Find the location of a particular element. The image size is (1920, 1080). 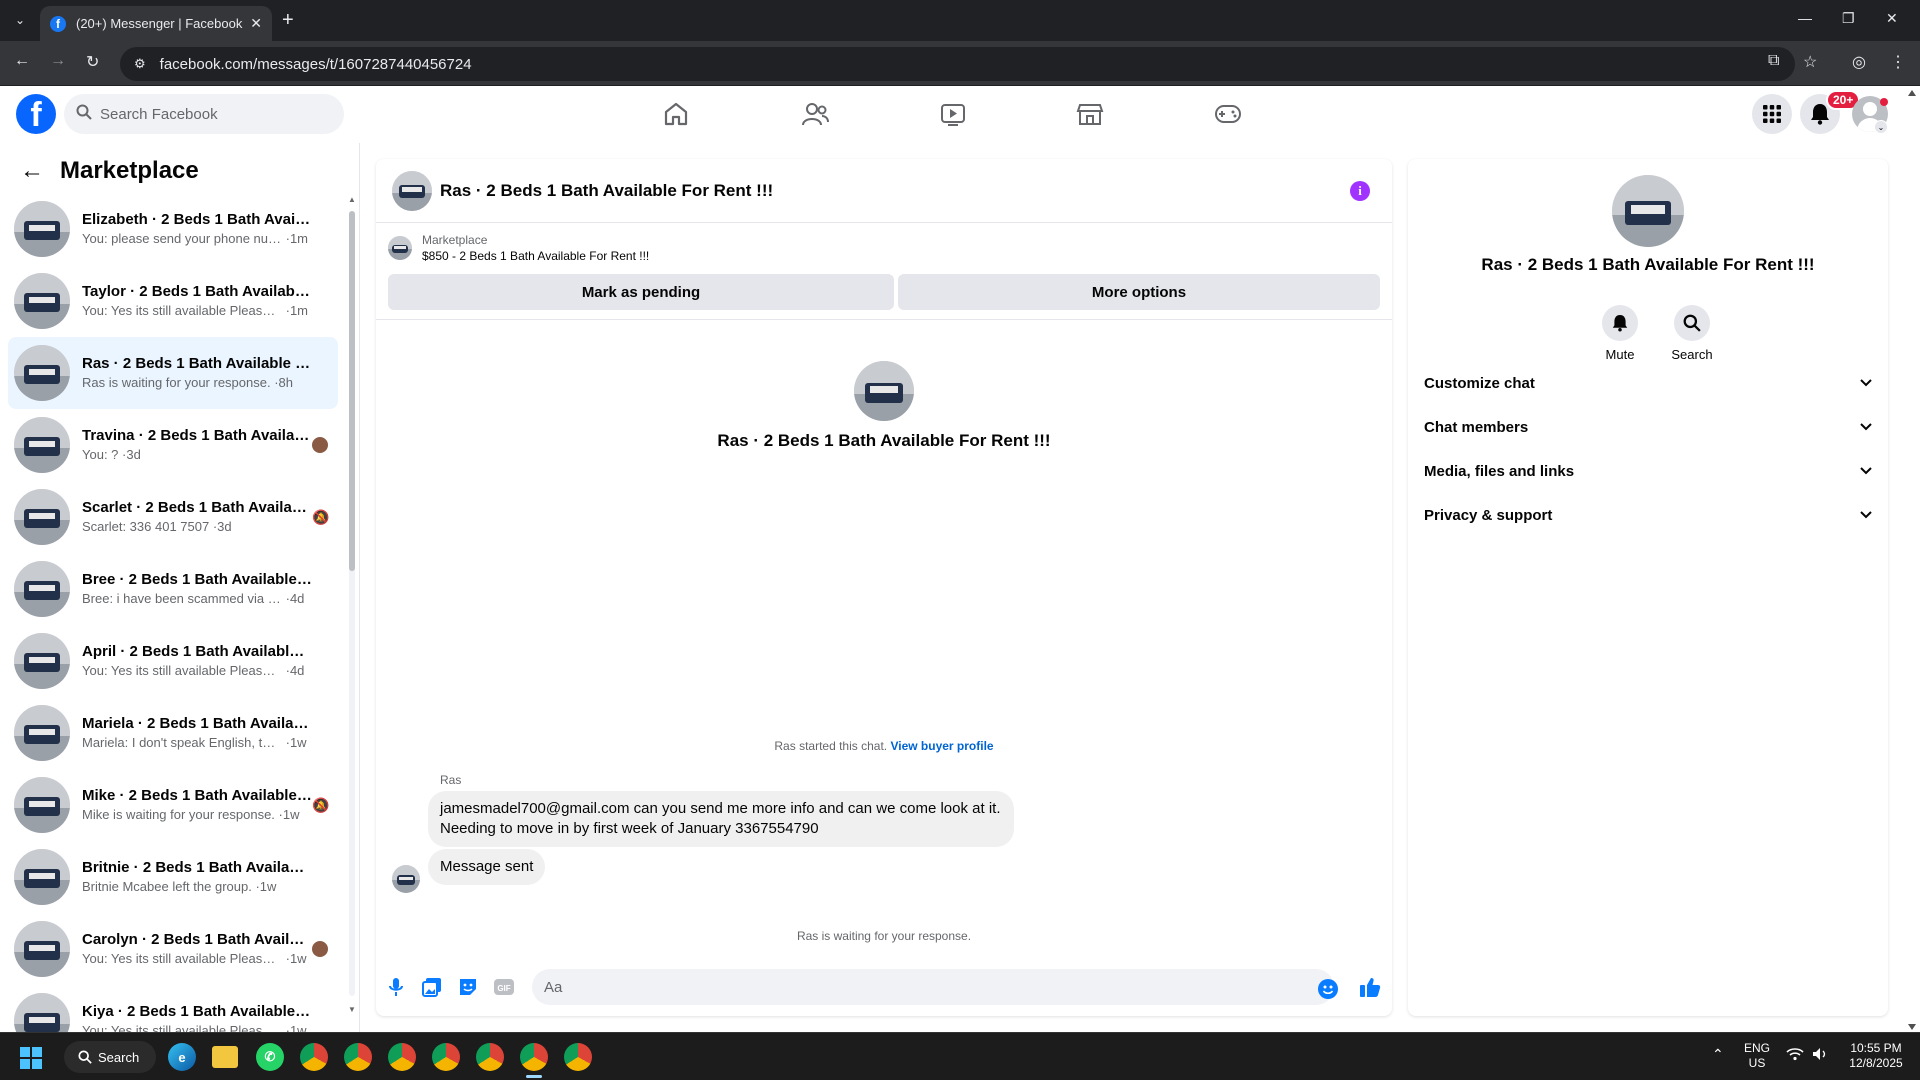

edge-browser-icon: e is located at coordinates (182, 1057).